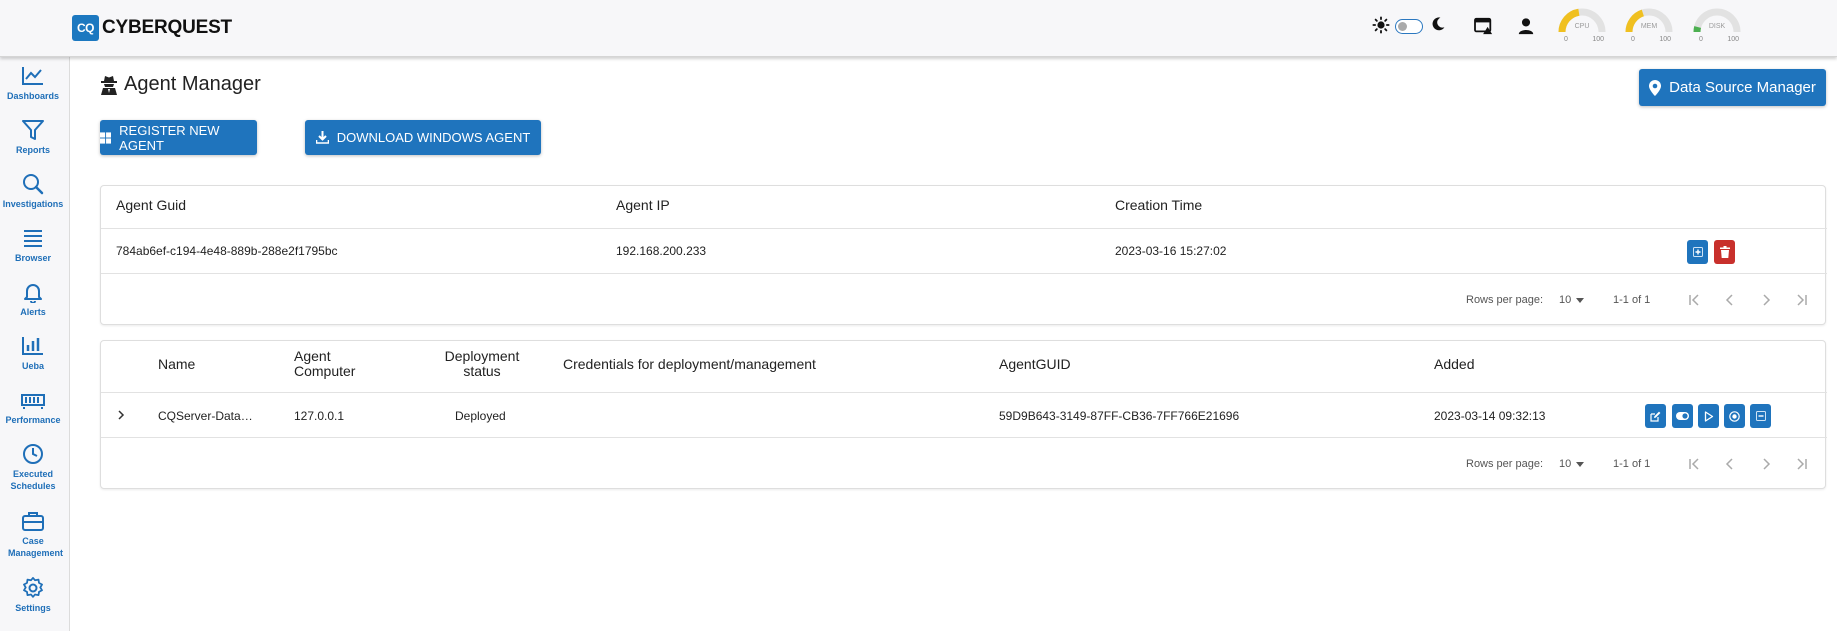  I want to click on column-header-agent-computer: Agent Computer, so click(334, 364).